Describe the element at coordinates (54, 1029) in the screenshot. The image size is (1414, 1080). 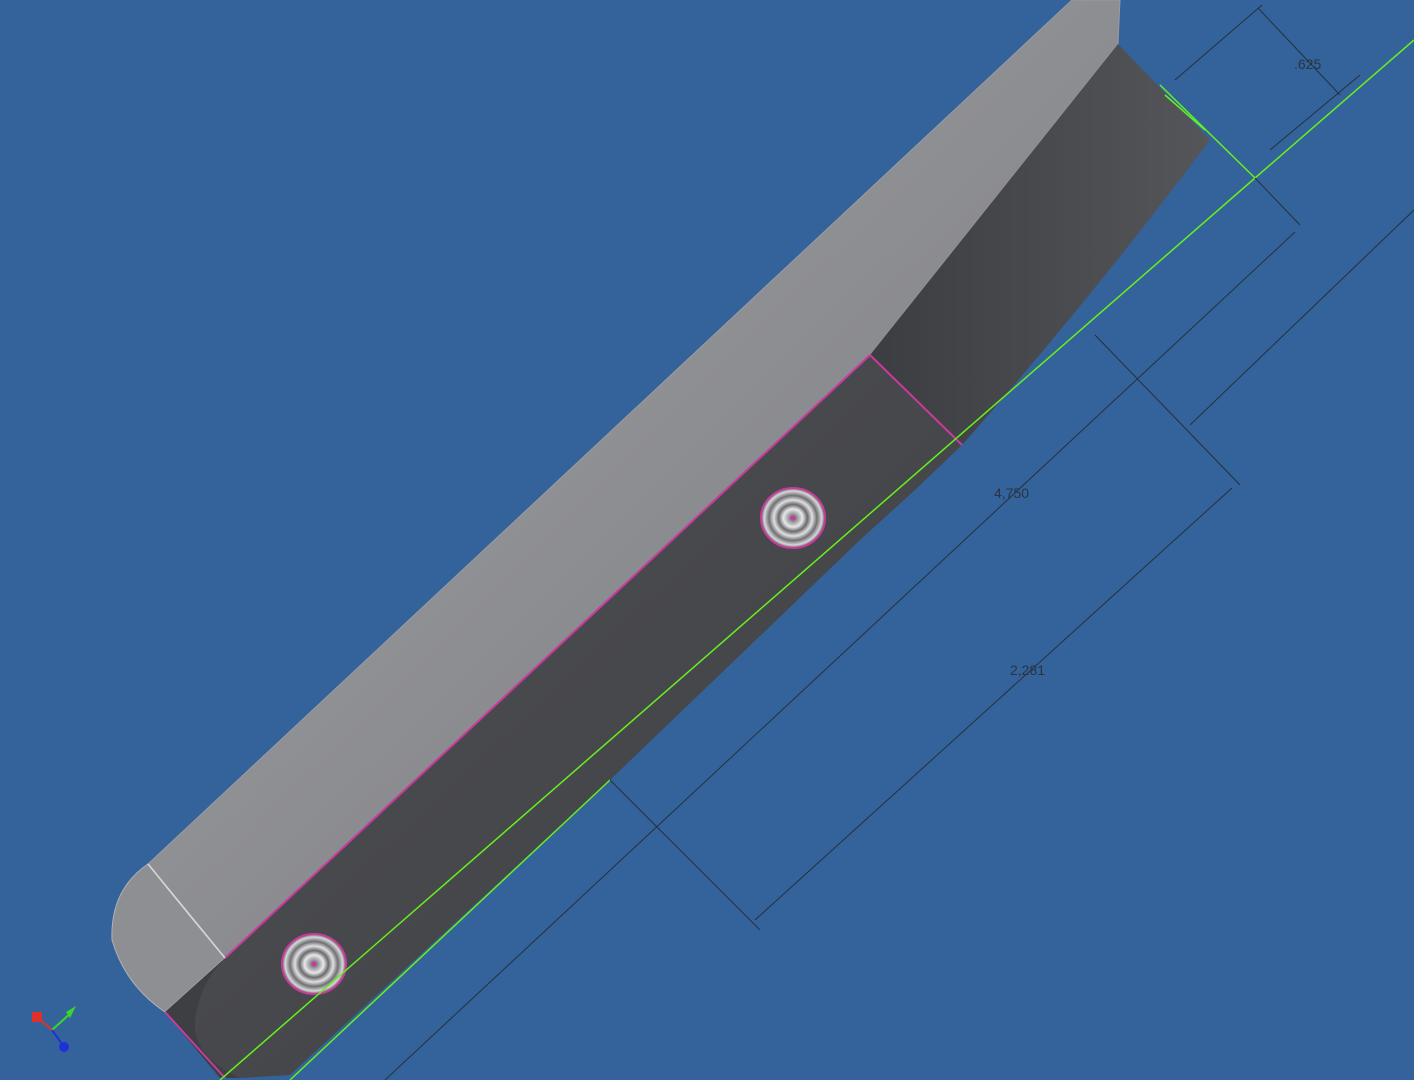
I see `axis-triad` at that location.